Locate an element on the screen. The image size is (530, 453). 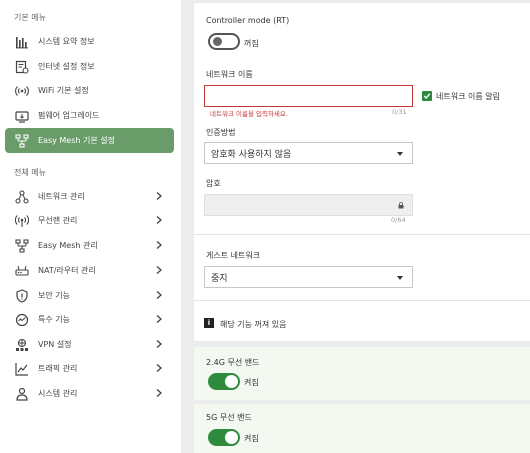
sidebar-item-label: Easy Mesh 기본 설정 is located at coordinates (76, 140).